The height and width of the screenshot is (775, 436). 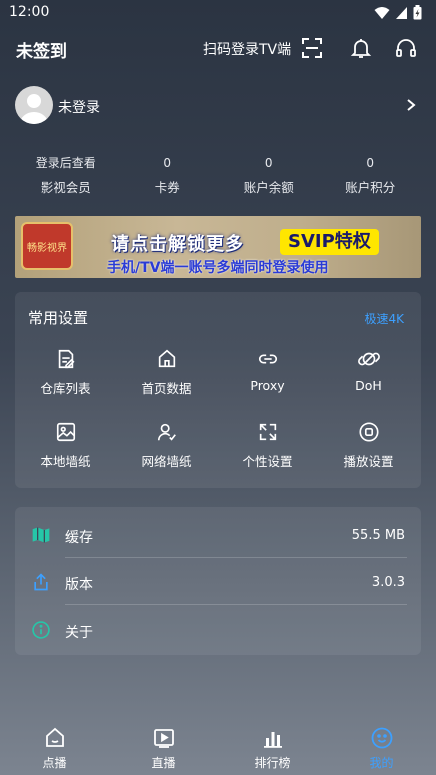 I want to click on playback-settings-icon, so click(x=368, y=432).